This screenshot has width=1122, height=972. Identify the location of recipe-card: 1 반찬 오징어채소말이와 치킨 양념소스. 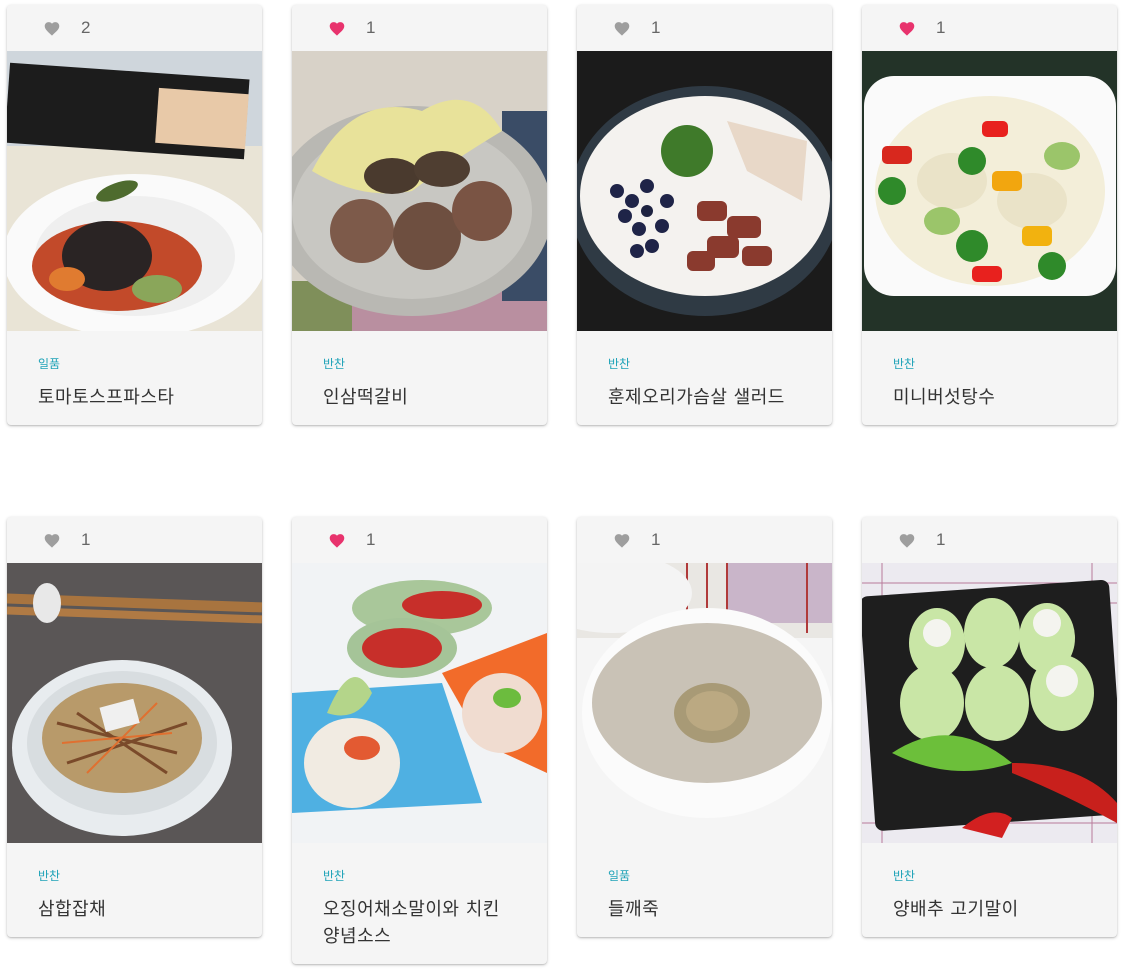
(419, 740).